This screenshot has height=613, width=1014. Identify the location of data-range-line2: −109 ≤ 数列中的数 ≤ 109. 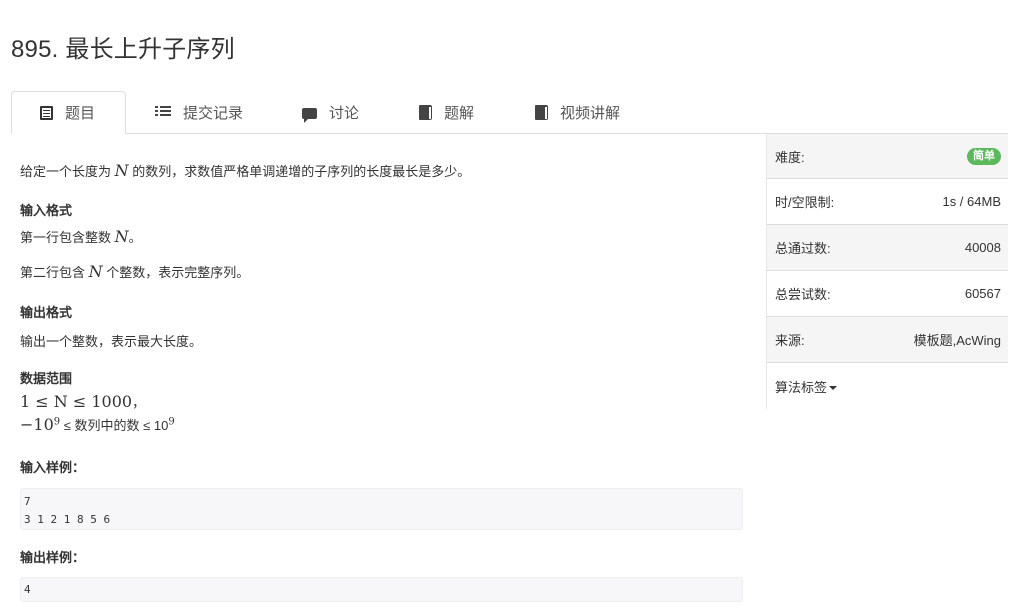
(97, 424).